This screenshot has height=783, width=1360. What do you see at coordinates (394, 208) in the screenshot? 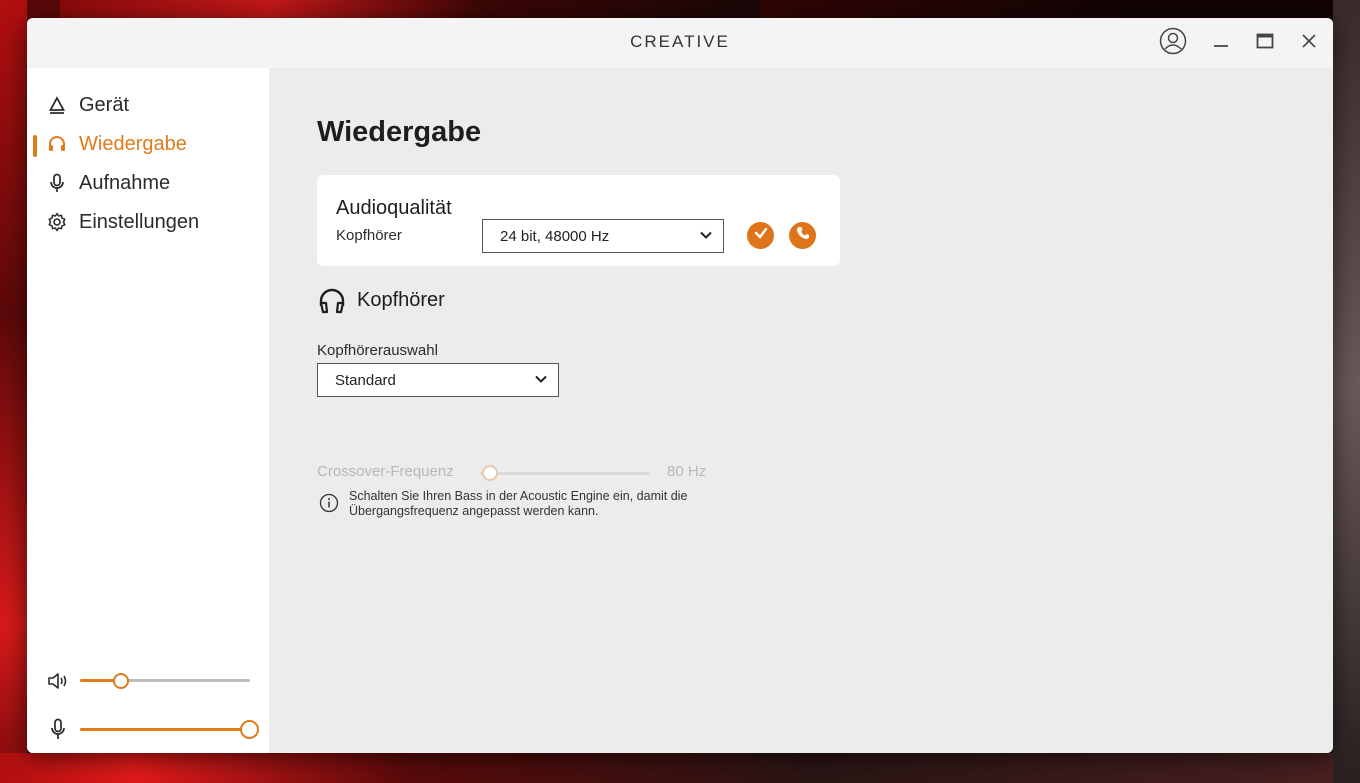
I see `audio-quality-title: Audioqualität` at bounding box center [394, 208].